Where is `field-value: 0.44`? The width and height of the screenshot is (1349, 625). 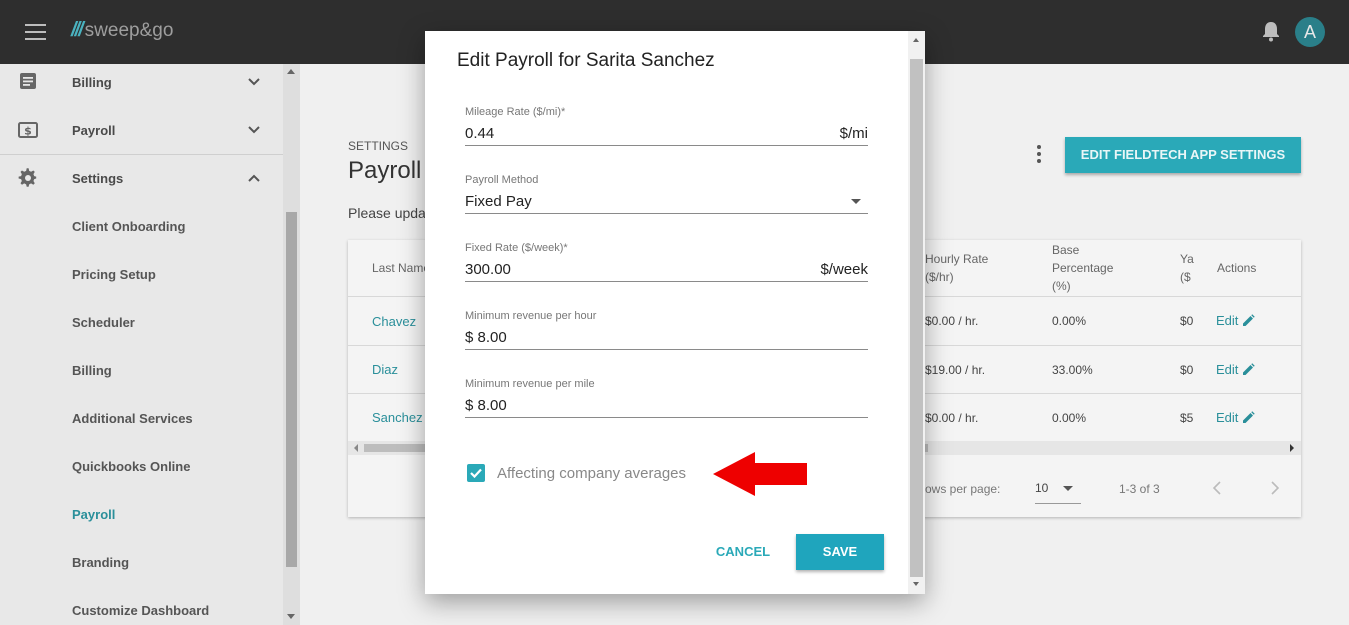 field-value: 0.44 is located at coordinates (480, 133).